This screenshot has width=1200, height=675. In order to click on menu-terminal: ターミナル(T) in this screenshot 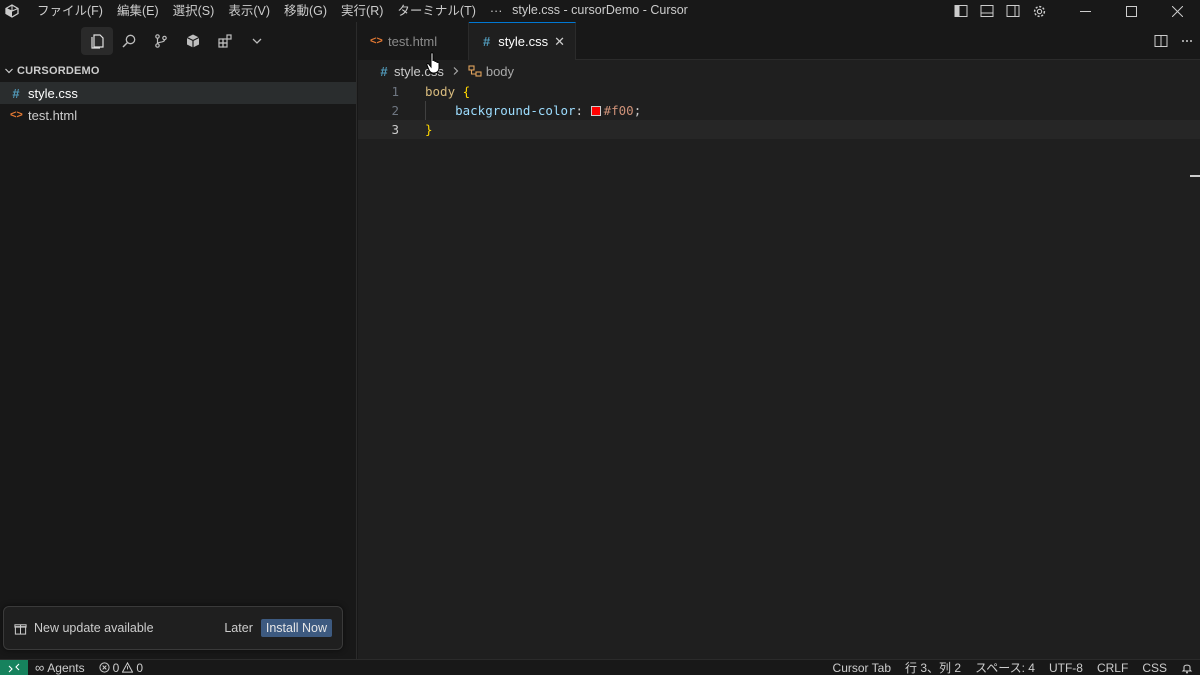, I will do `click(436, 11)`.